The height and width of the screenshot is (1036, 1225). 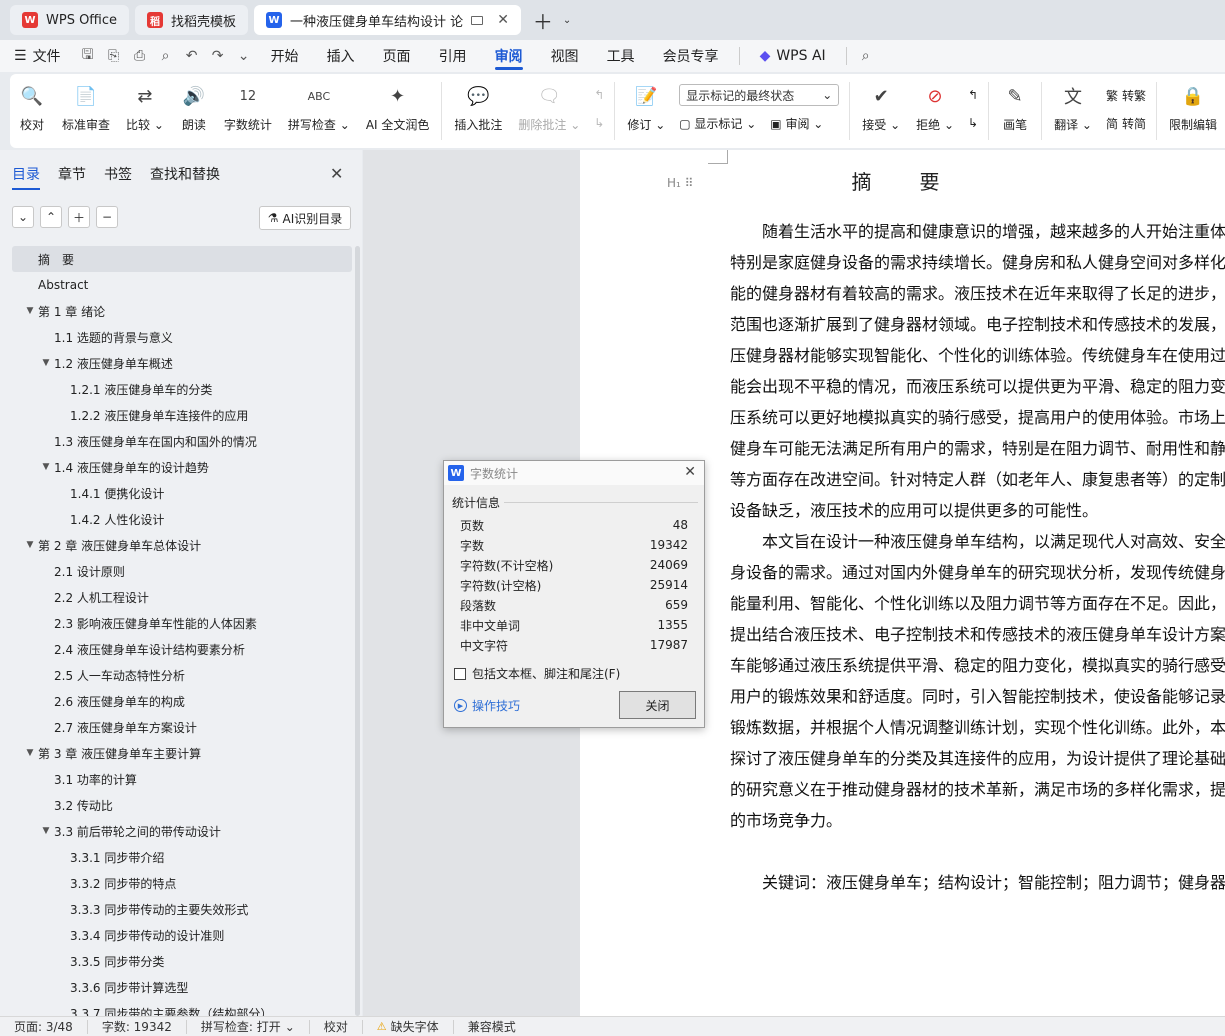 I want to click on toc-item: 3.3.3 同步带传动的主要失效形式, so click(x=182, y=909).